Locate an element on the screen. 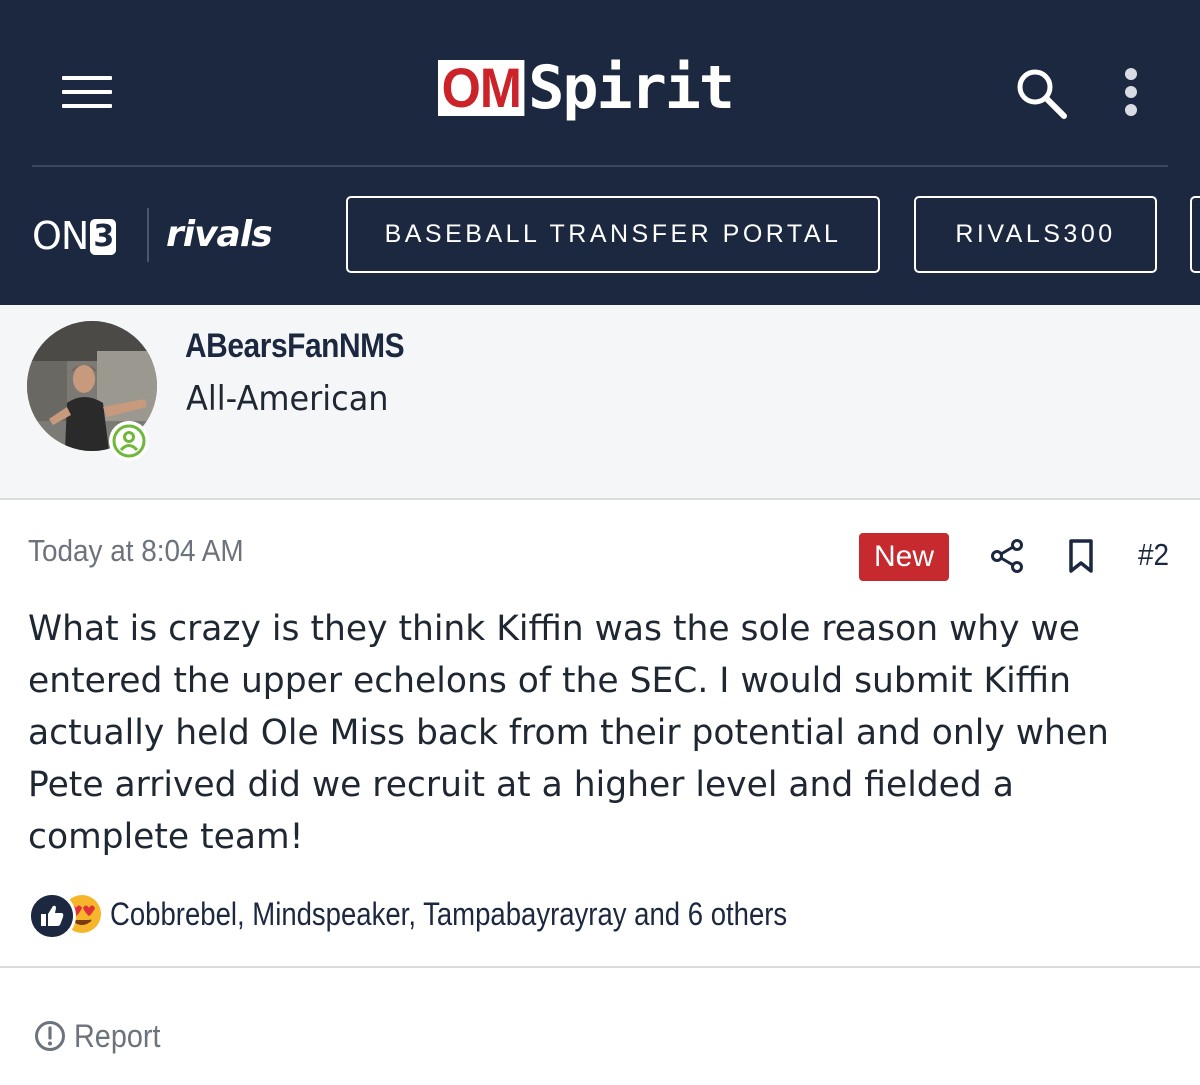  username-link: ABearsFanNMS is located at coordinates (295, 346).